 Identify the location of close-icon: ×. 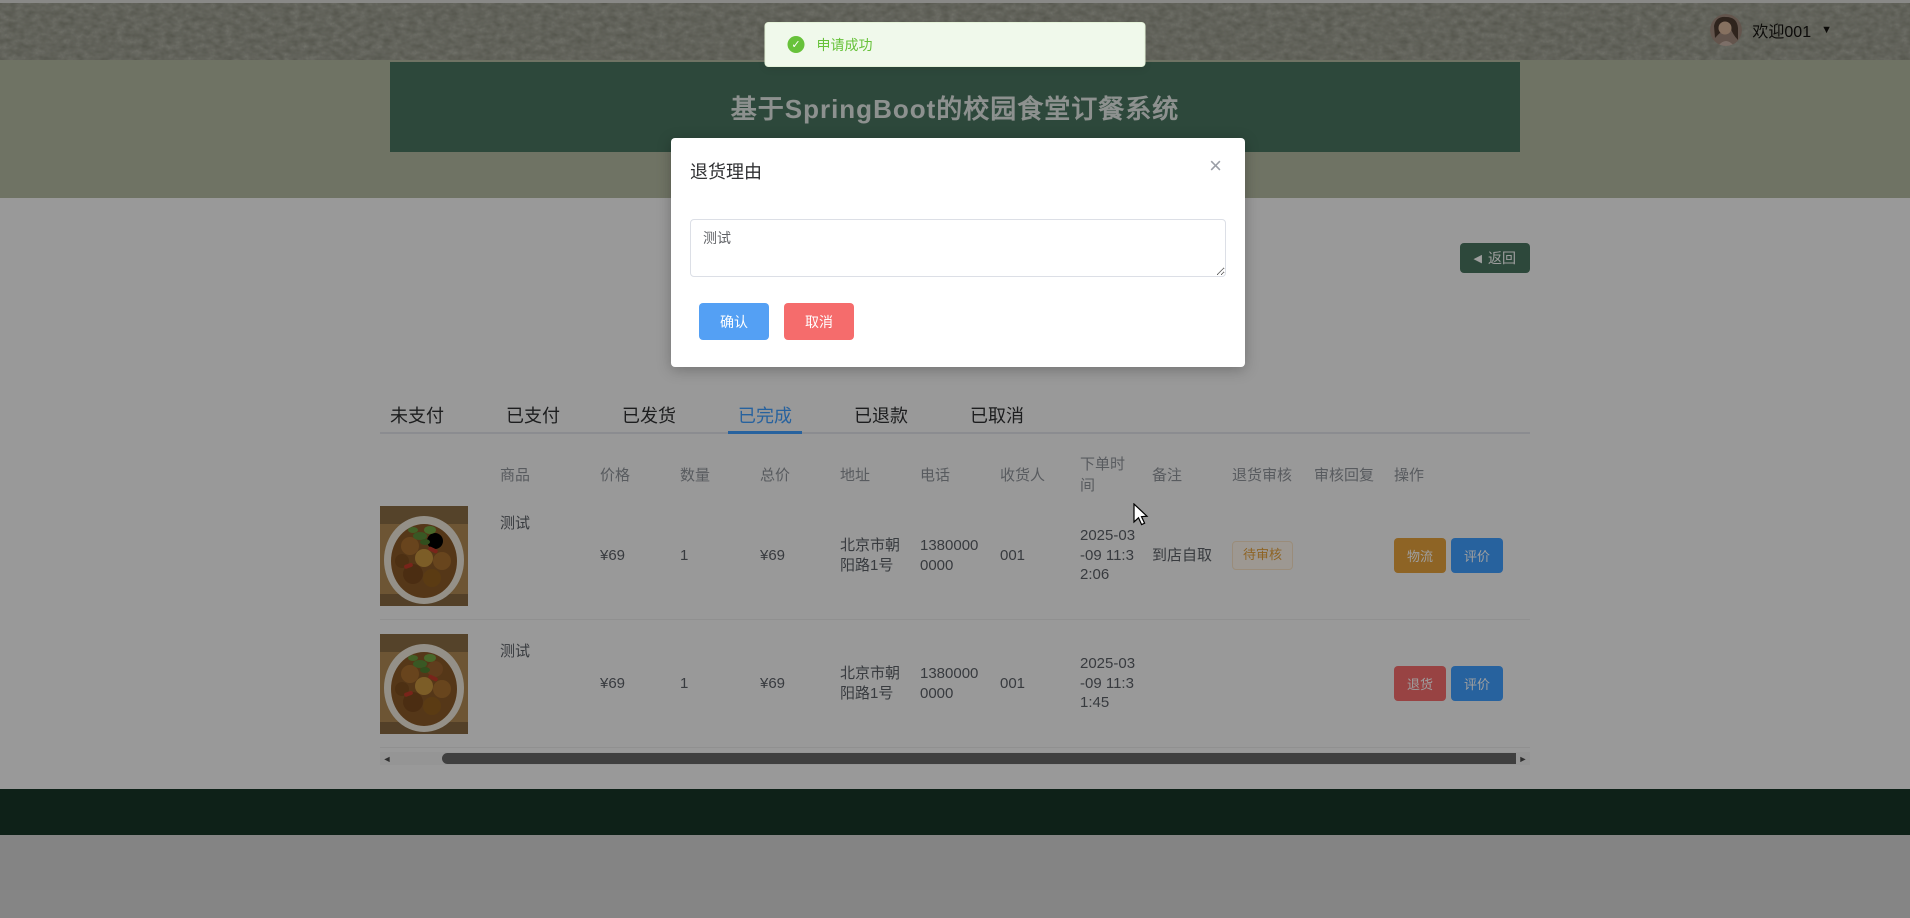
(1215, 166).